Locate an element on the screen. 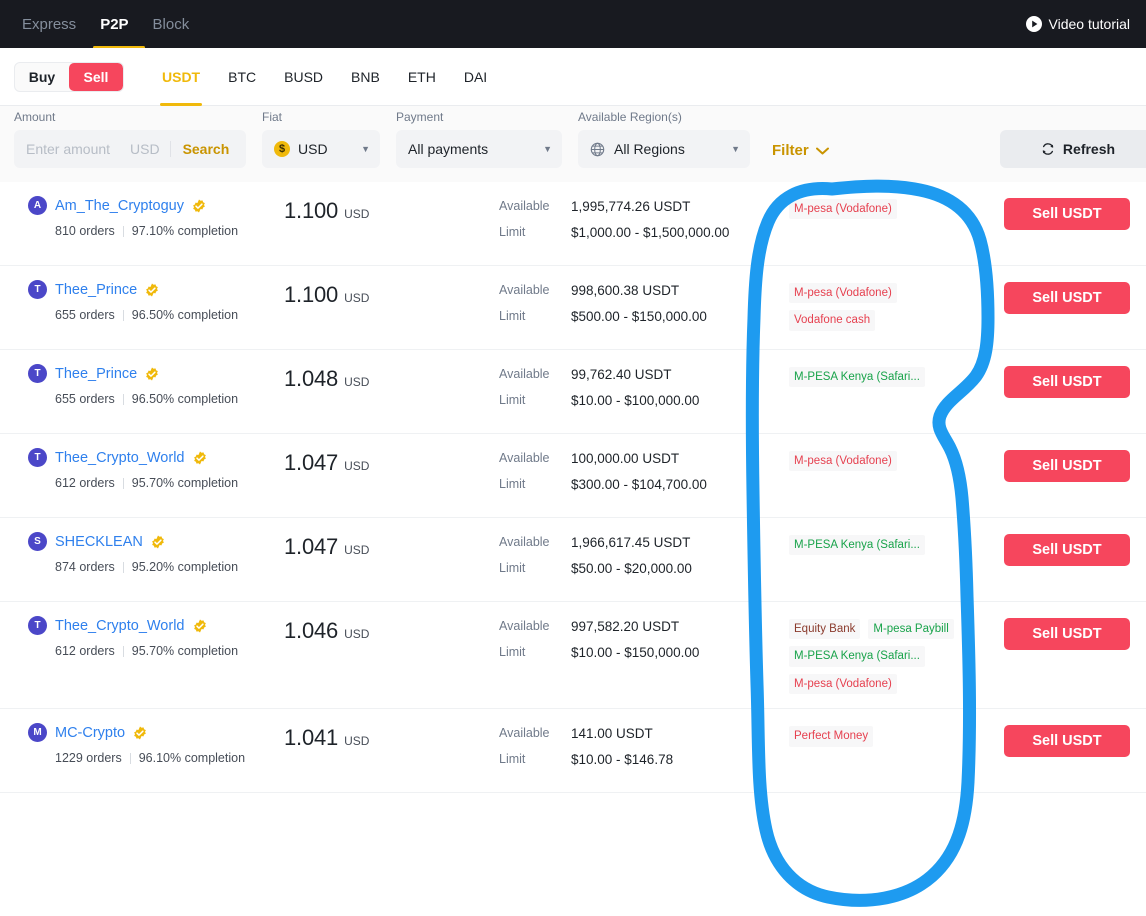 The image size is (1146, 916). limit-line: Limit $10.00 - $100,000.00 is located at coordinates (644, 400).